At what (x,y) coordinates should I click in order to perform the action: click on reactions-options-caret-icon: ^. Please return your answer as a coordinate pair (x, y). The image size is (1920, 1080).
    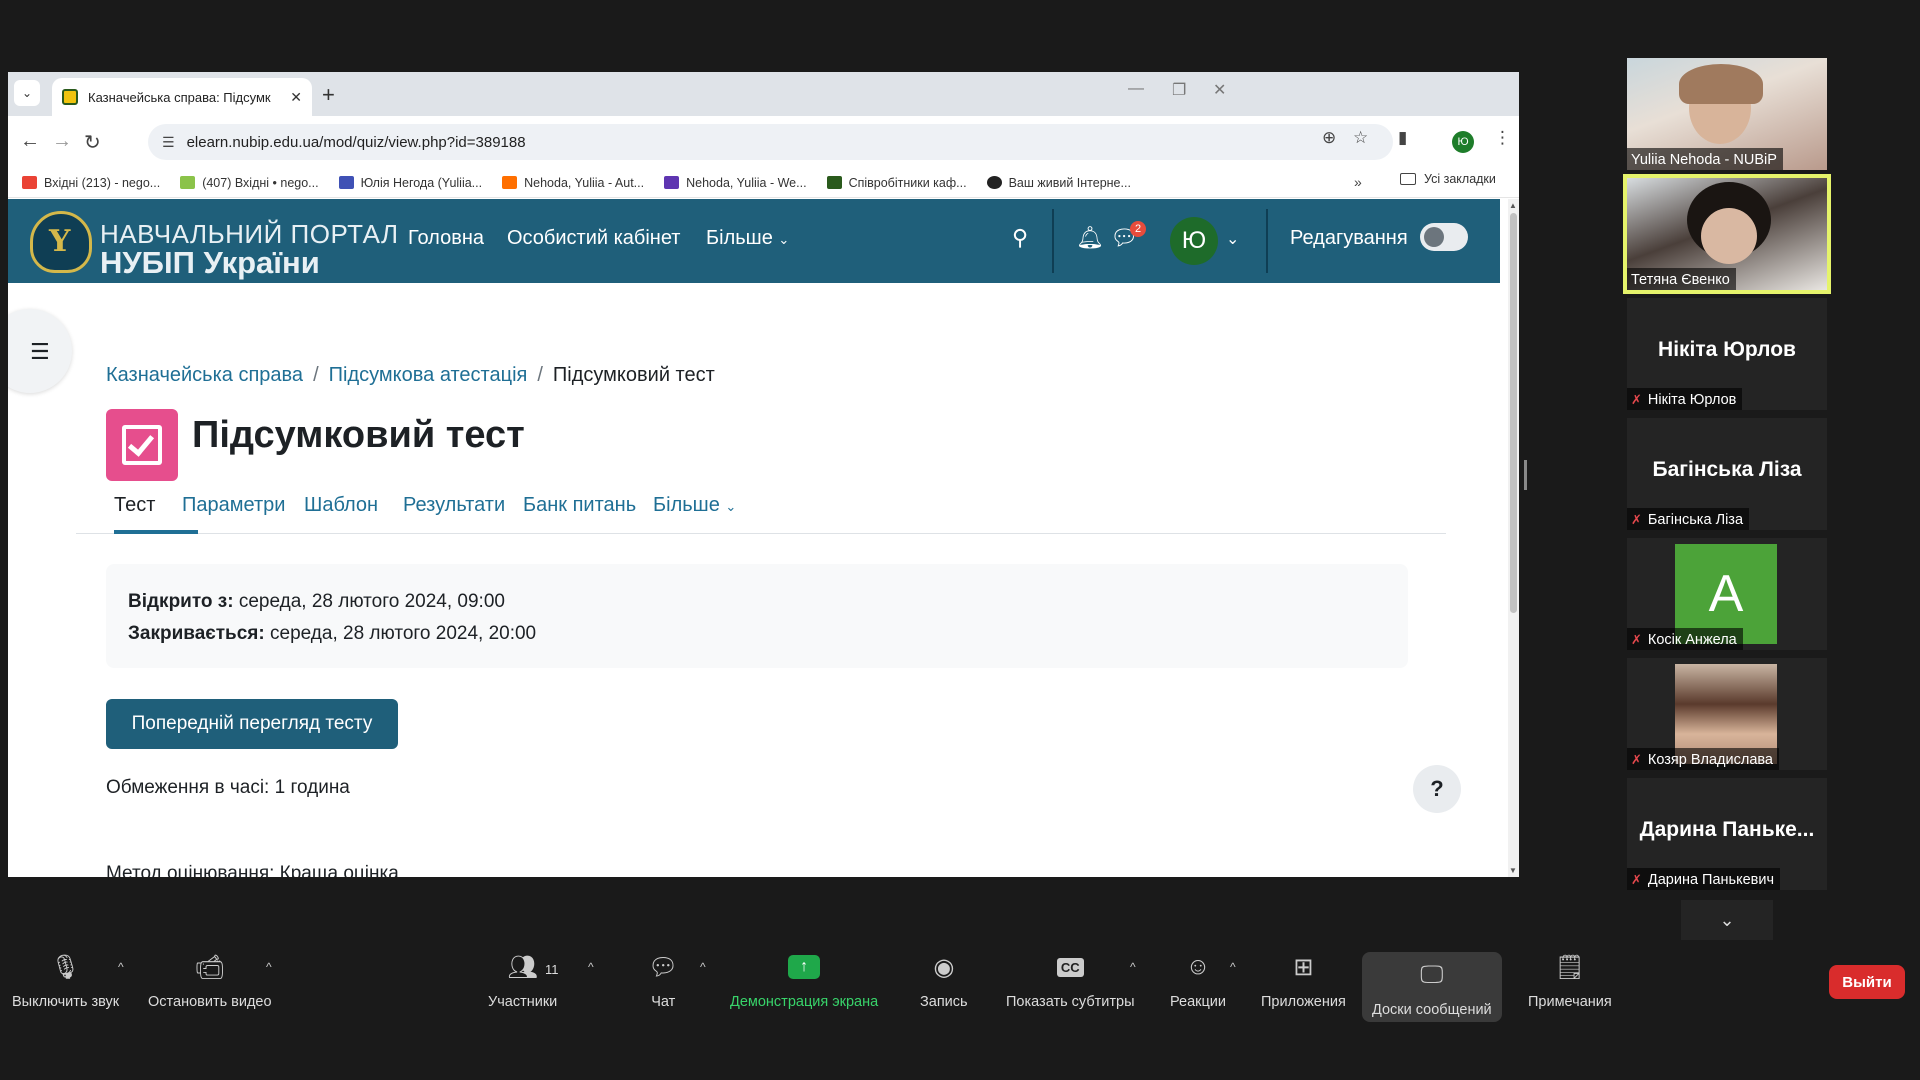
    Looking at the image, I should click on (1233, 967).